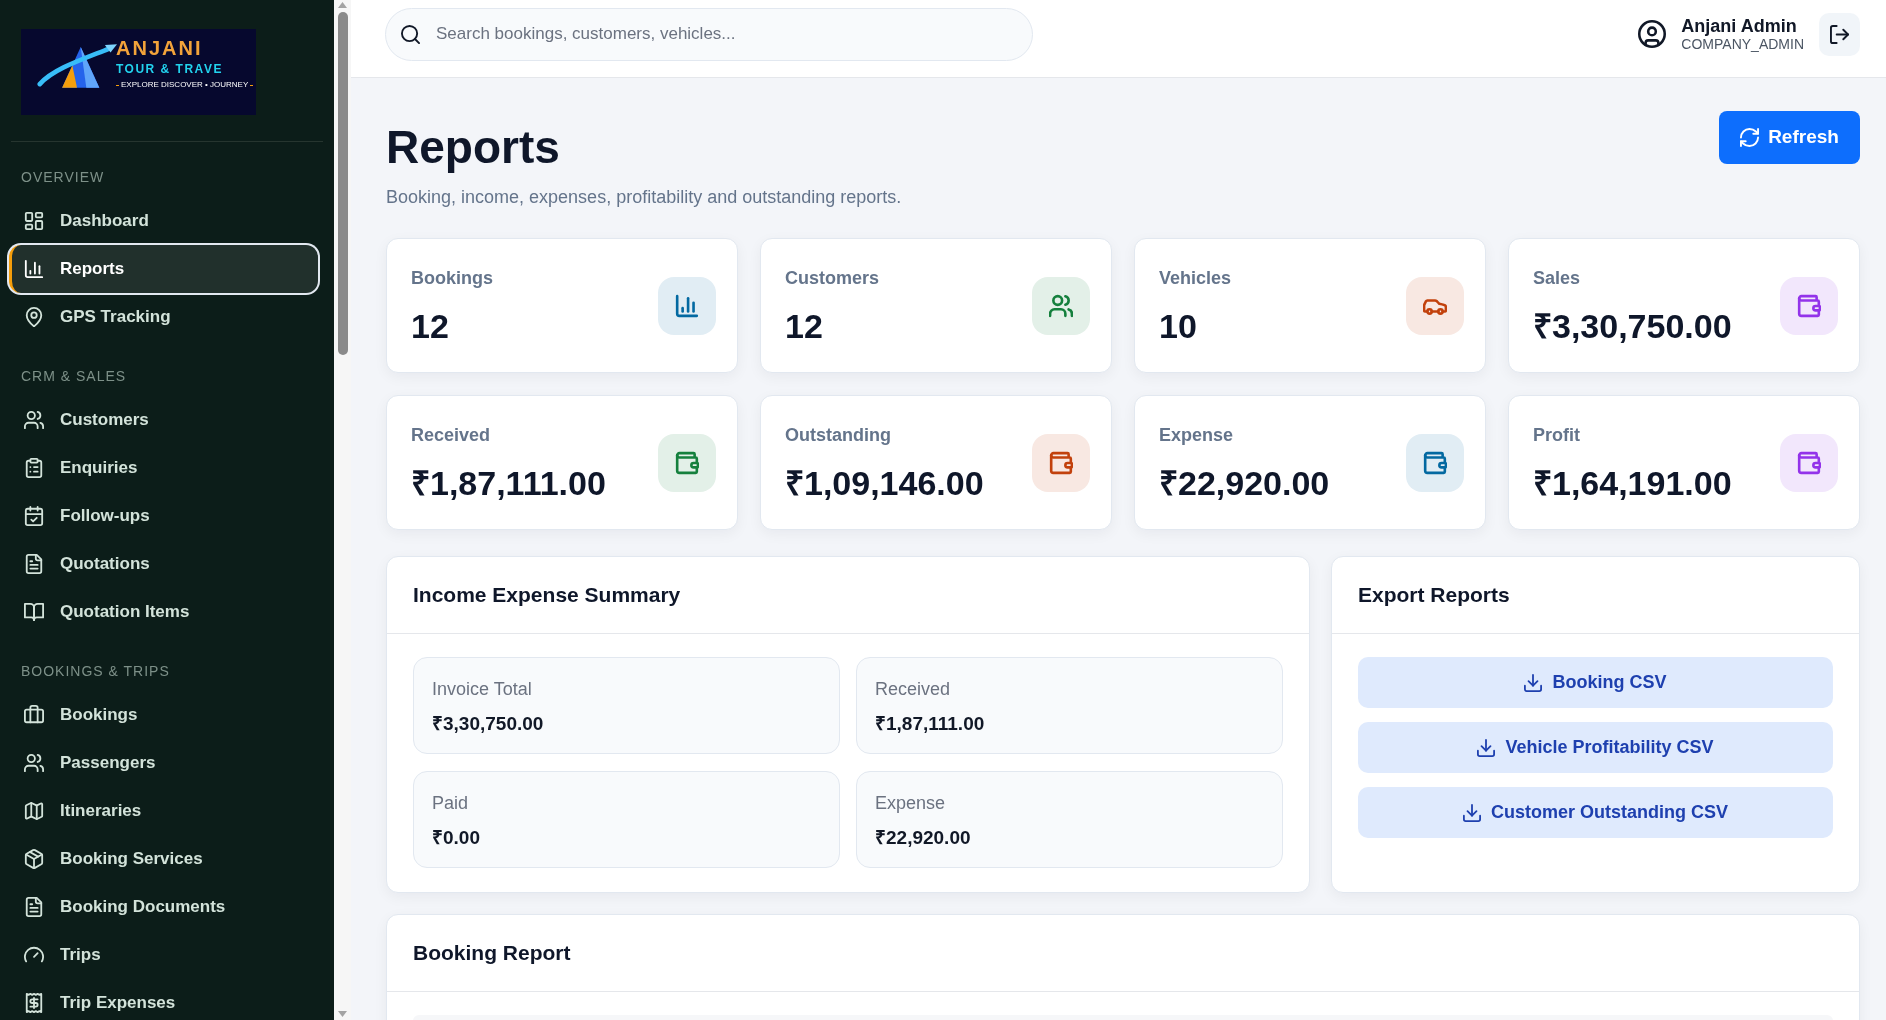 This screenshot has height=1020, width=1886. I want to click on nav-section-label: BOOKINGS & TRIPS, so click(95, 671).